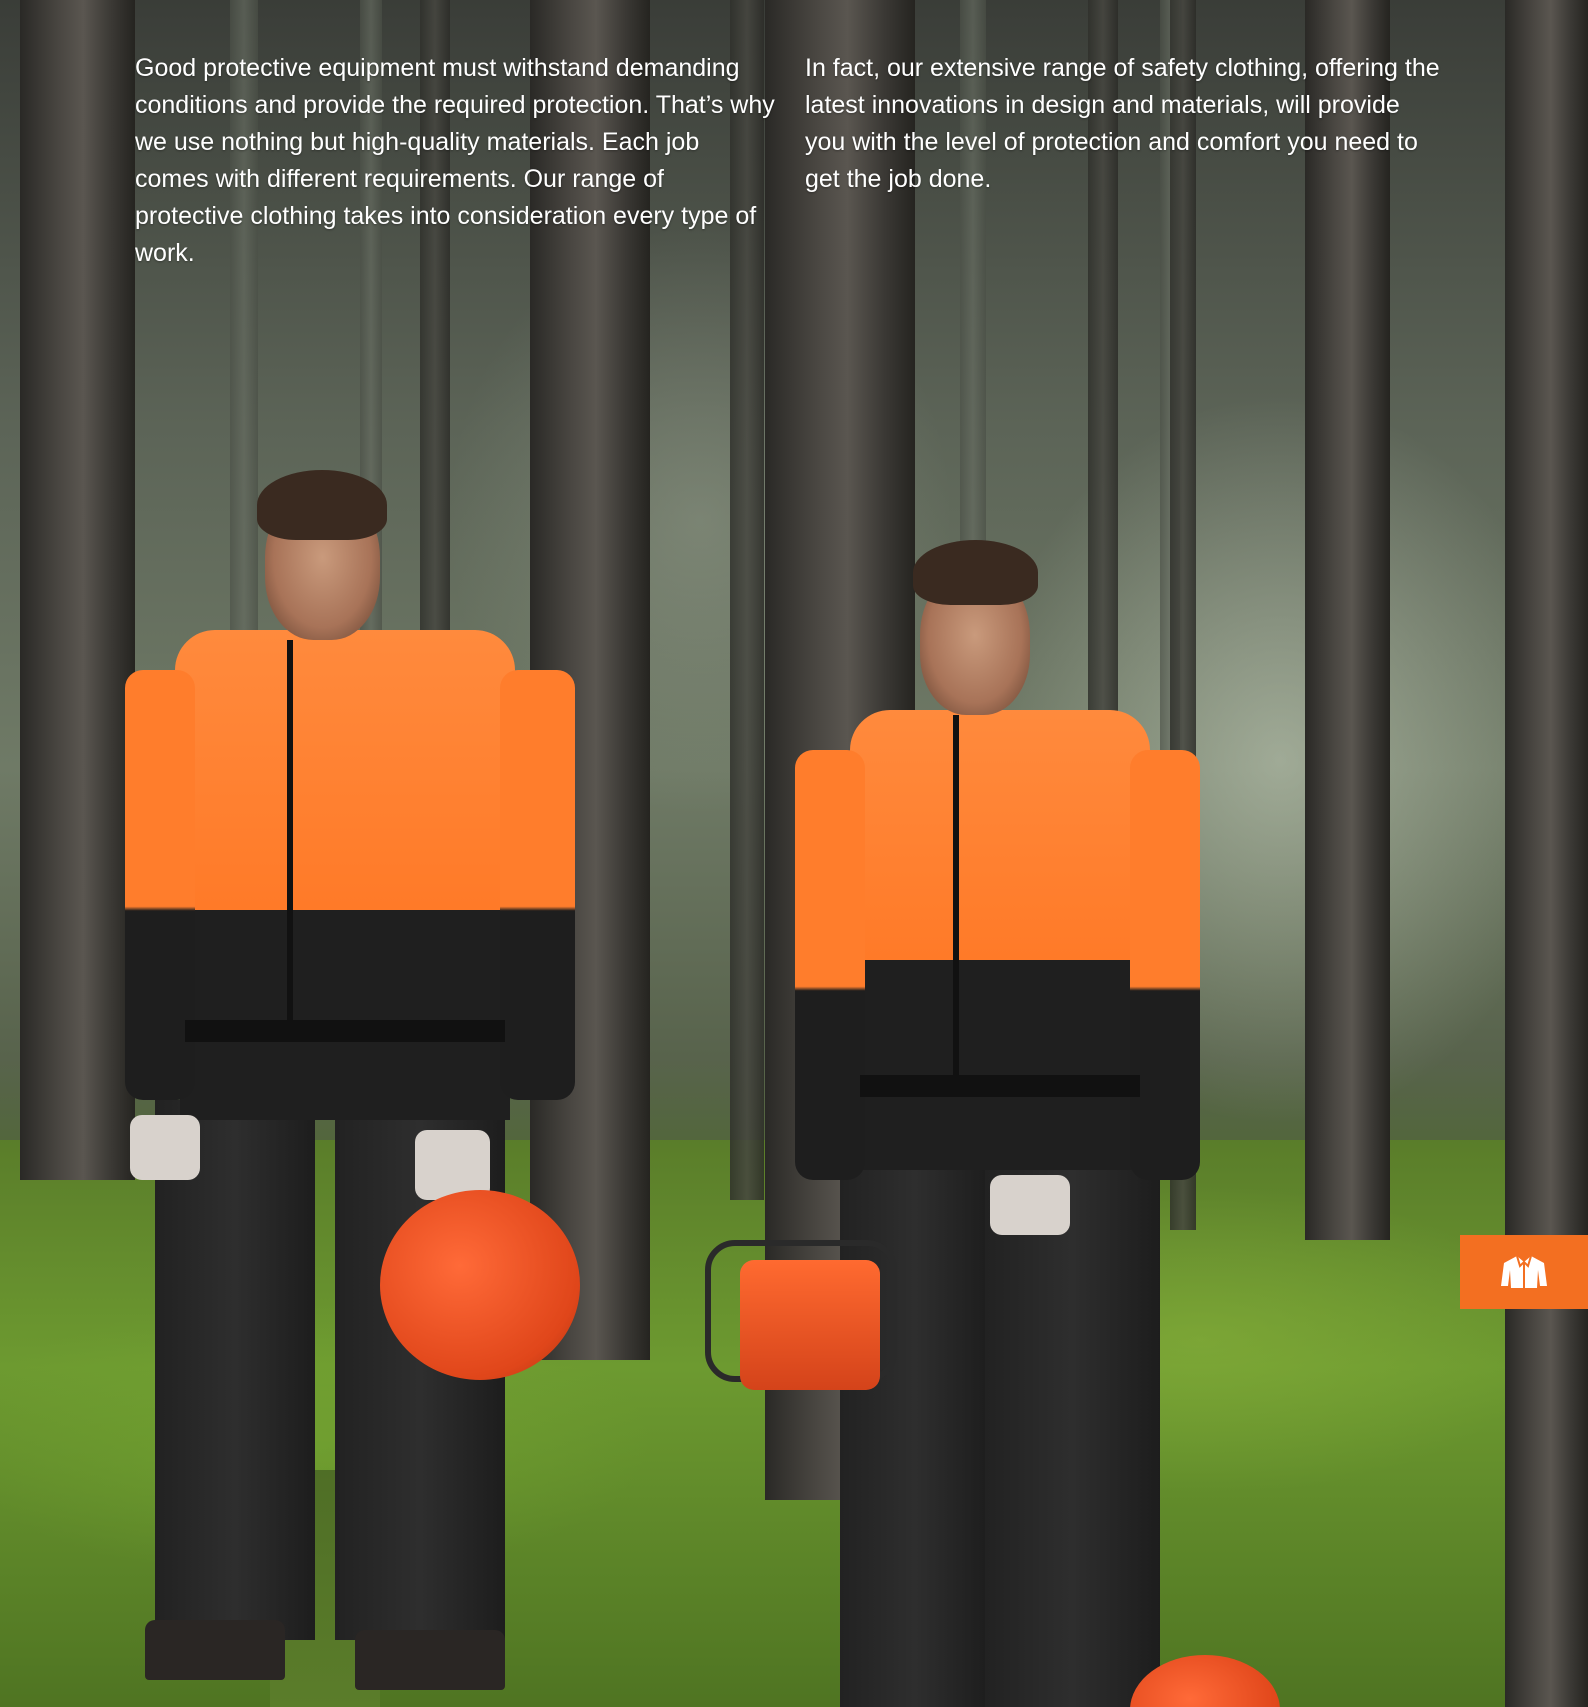  I want to click on section-tab-protective-clothing, so click(1524, 1272).